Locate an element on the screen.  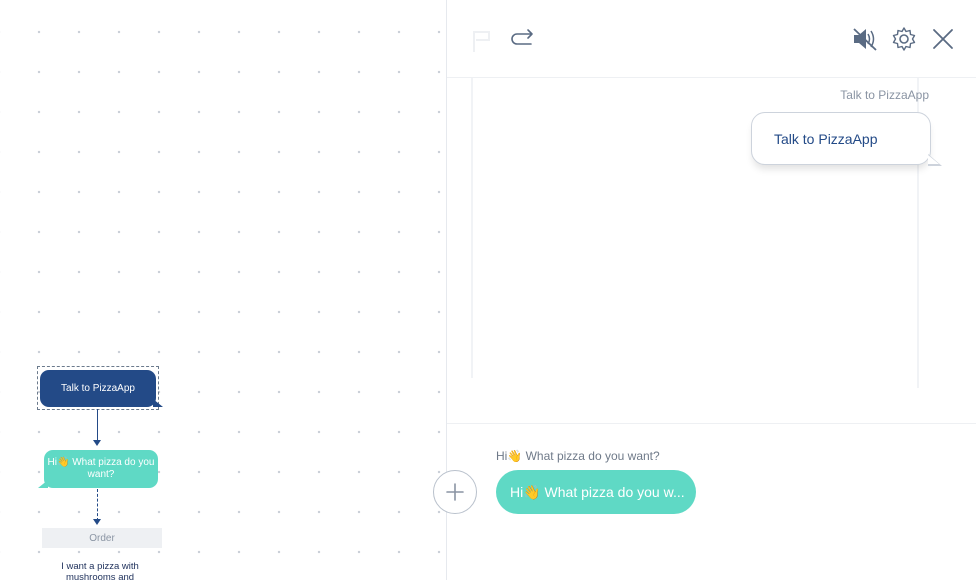
user-intent-node-text: I want a pizza with mushrooms and is located at coordinates (100, 570).